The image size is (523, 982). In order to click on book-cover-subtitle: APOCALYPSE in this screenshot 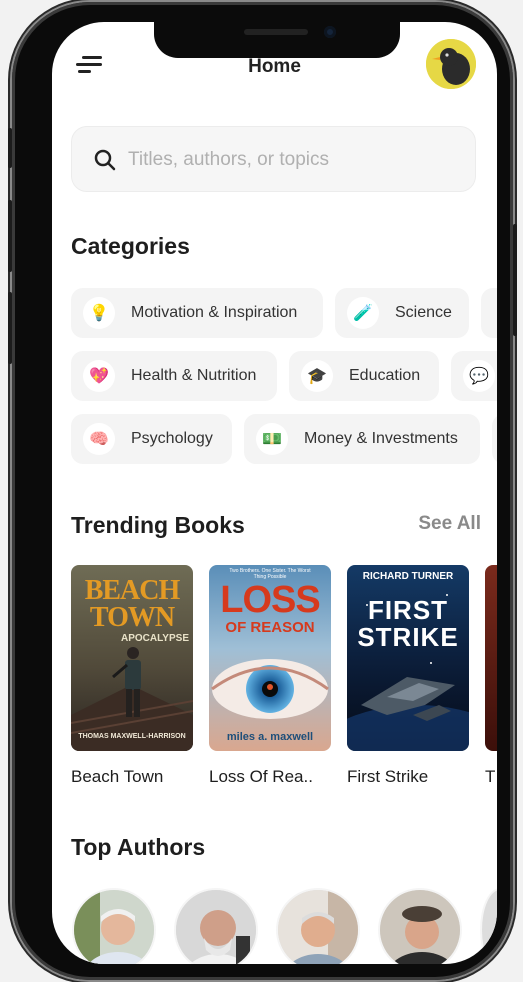, I will do `click(155, 638)`.